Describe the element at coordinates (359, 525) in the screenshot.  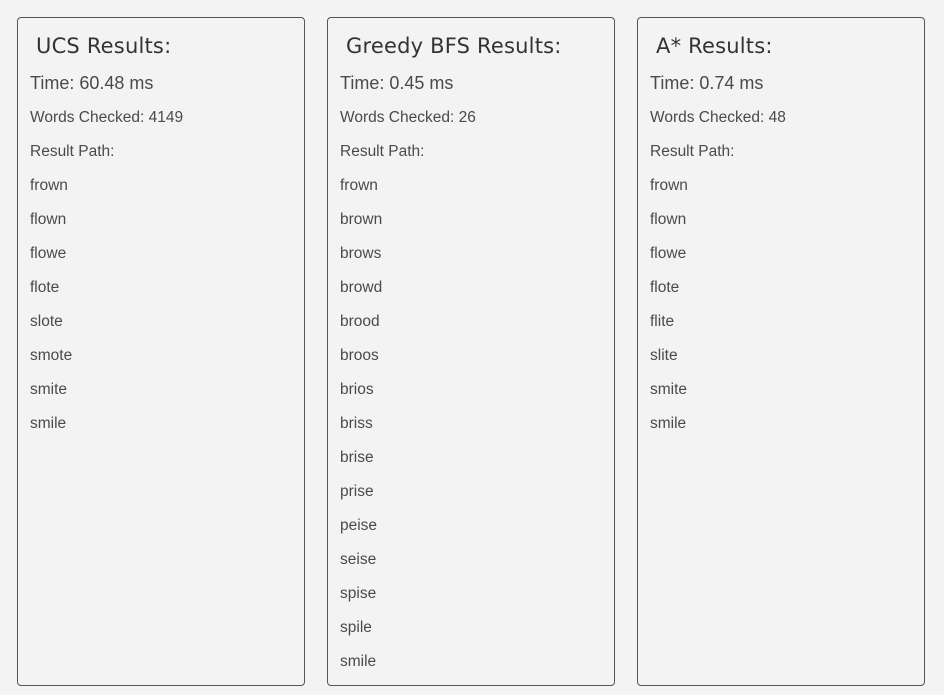
I see `result-path-word: peise` at that location.